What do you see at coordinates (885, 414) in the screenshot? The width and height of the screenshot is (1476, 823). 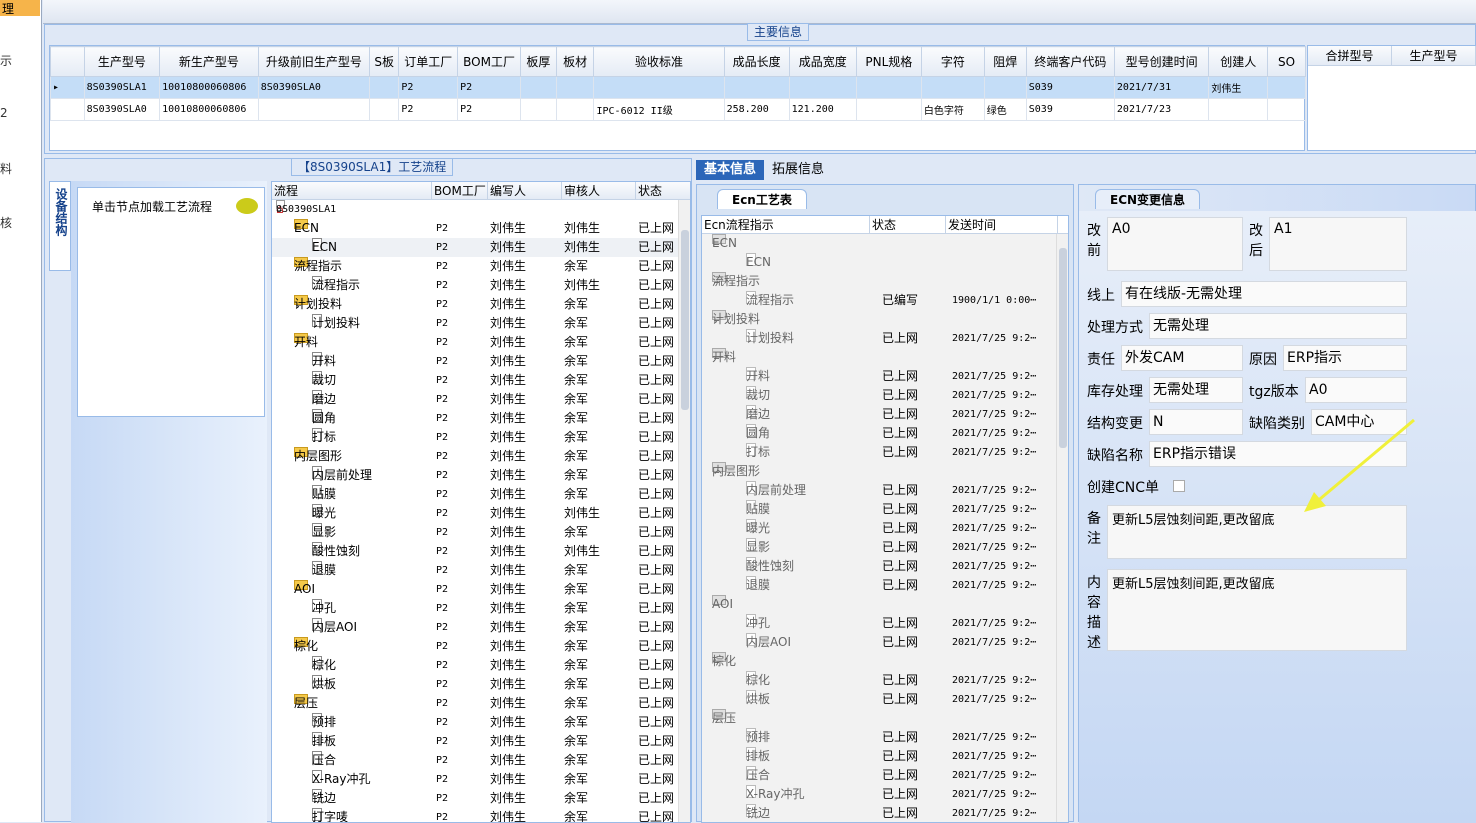 I see `ecn-row: 磨边 已上网 2021/7/25 9:2⋯` at bounding box center [885, 414].